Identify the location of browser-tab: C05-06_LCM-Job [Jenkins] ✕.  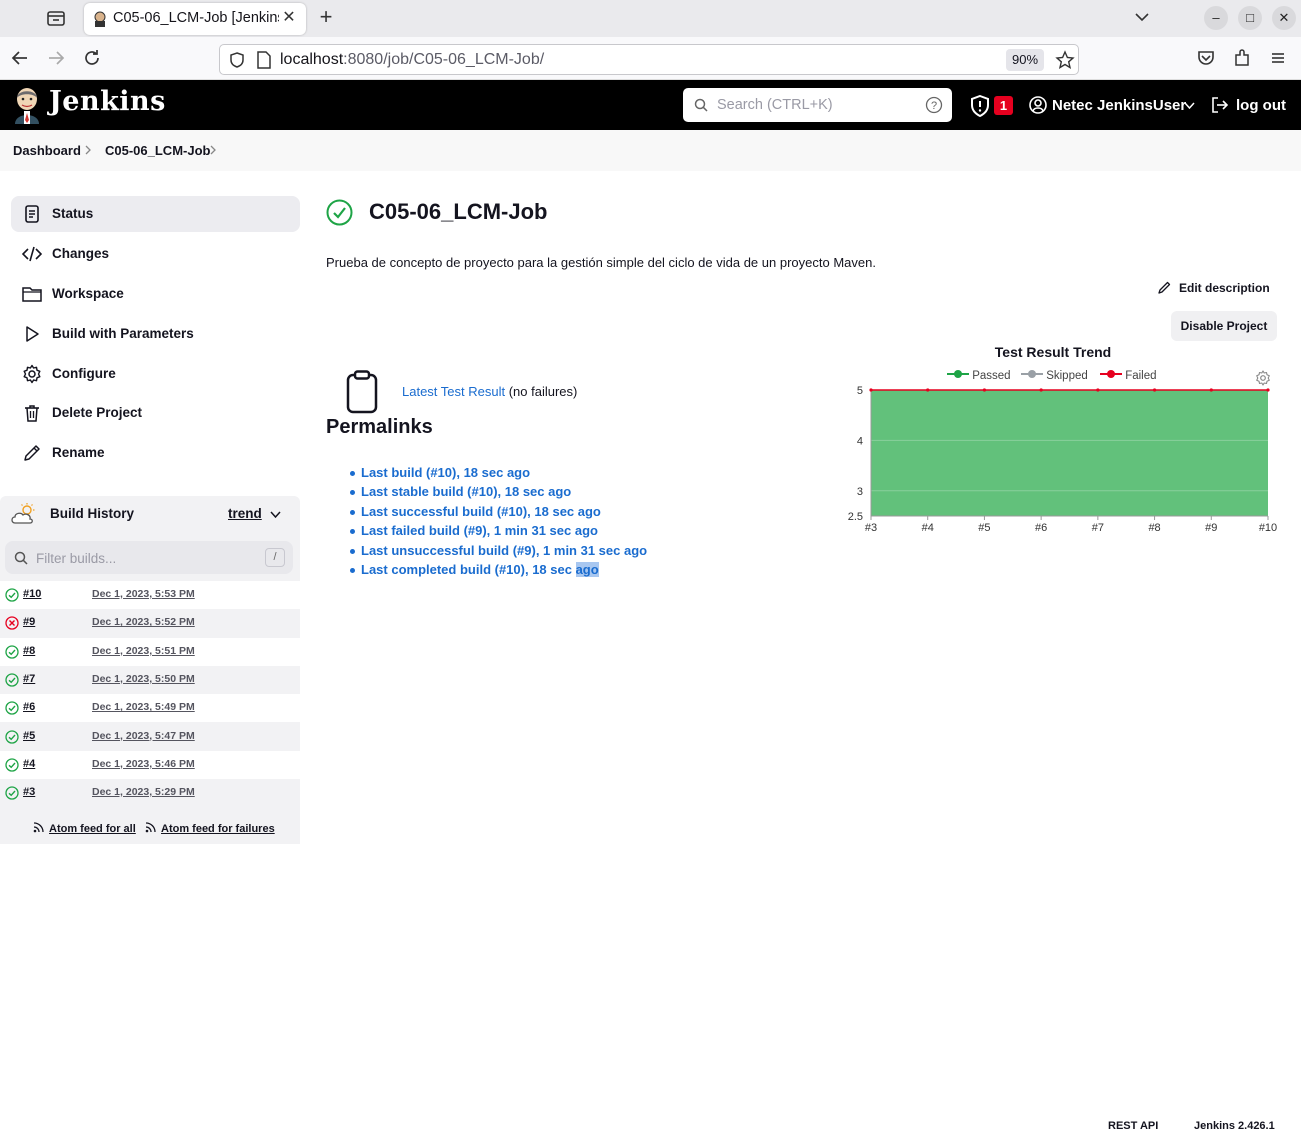
(195, 19).